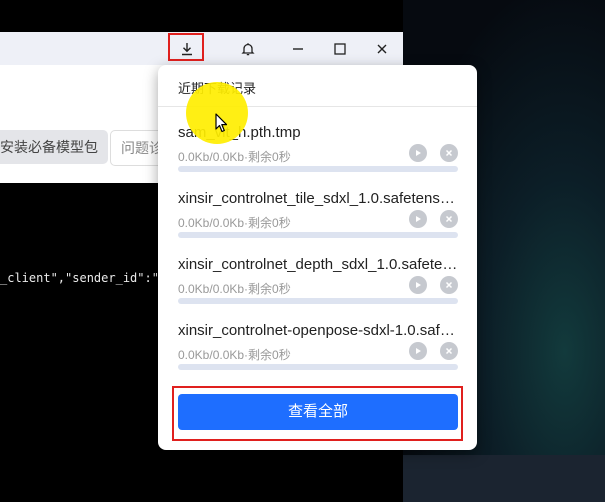  What do you see at coordinates (54, 147) in the screenshot?
I see `install-model-pack-button: 安装必备模型包` at bounding box center [54, 147].